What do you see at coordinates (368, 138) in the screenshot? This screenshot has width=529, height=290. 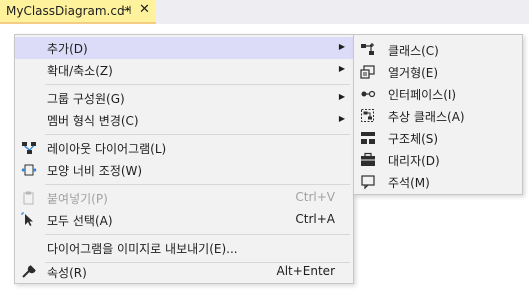 I see `struct-icon` at bounding box center [368, 138].